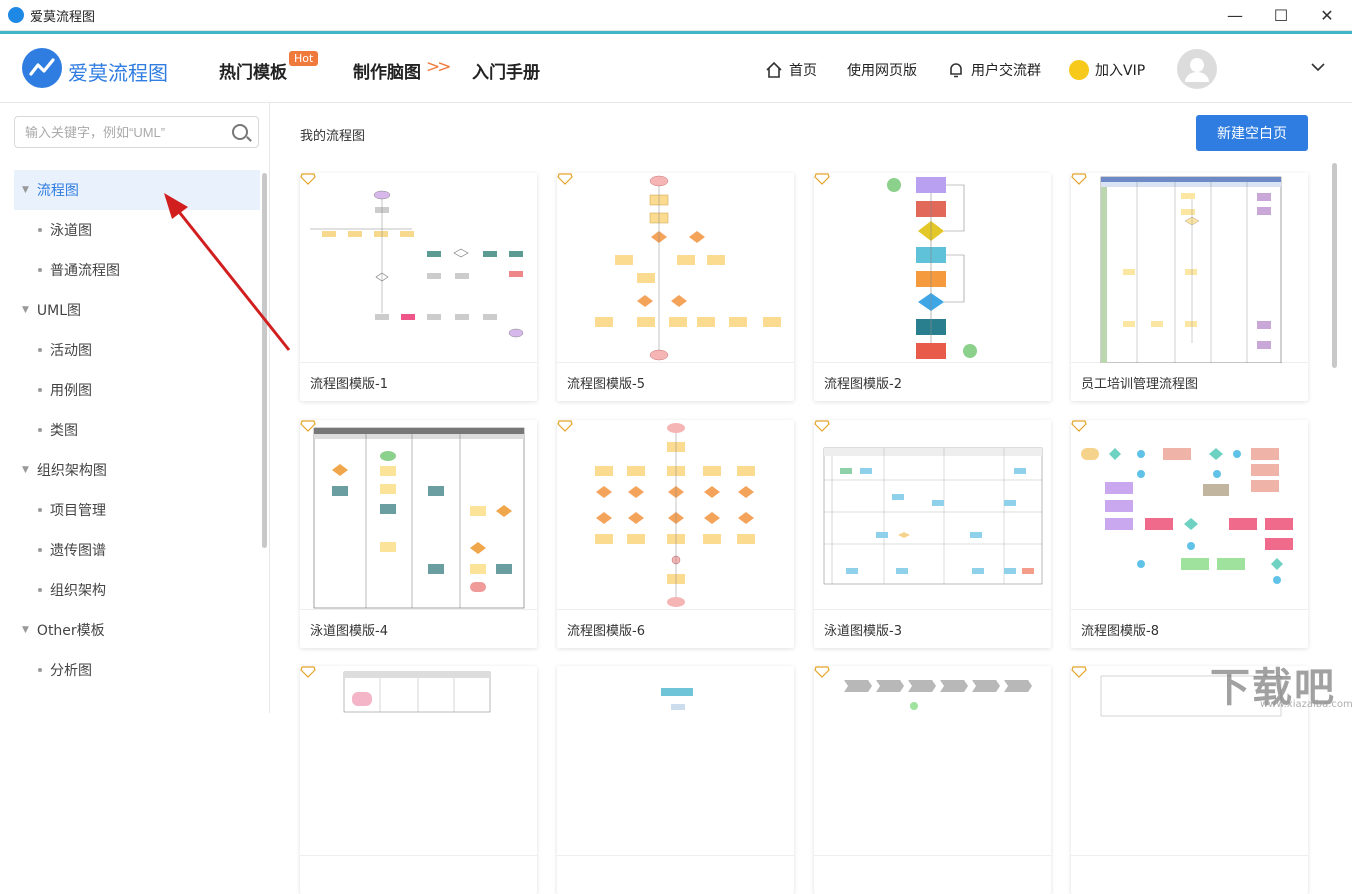 Image resolution: width=1352 pixels, height=894 pixels. What do you see at coordinates (1197, 69) in the screenshot?
I see `user-avatar` at bounding box center [1197, 69].